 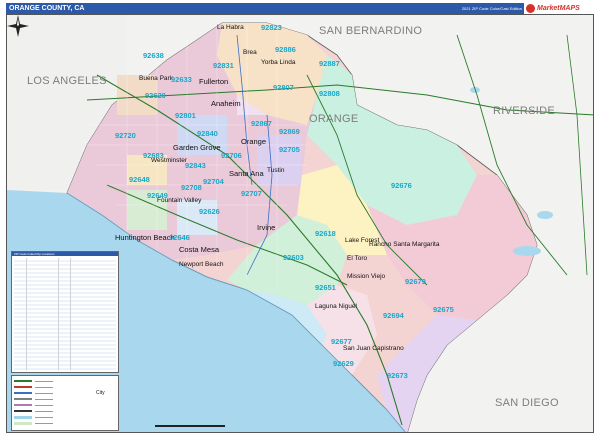 I want to click on zip-label-92683: 92683, so click(x=153, y=155).